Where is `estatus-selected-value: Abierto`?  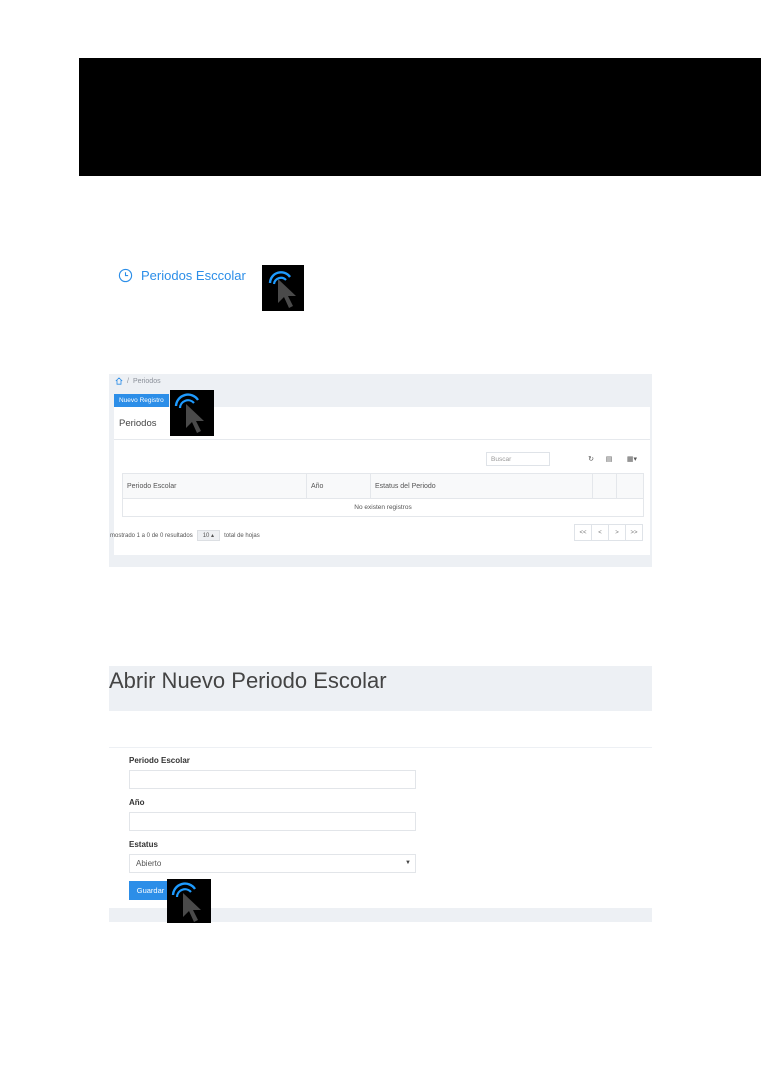 estatus-selected-value: Abierto is located at coordinates (149, 863).